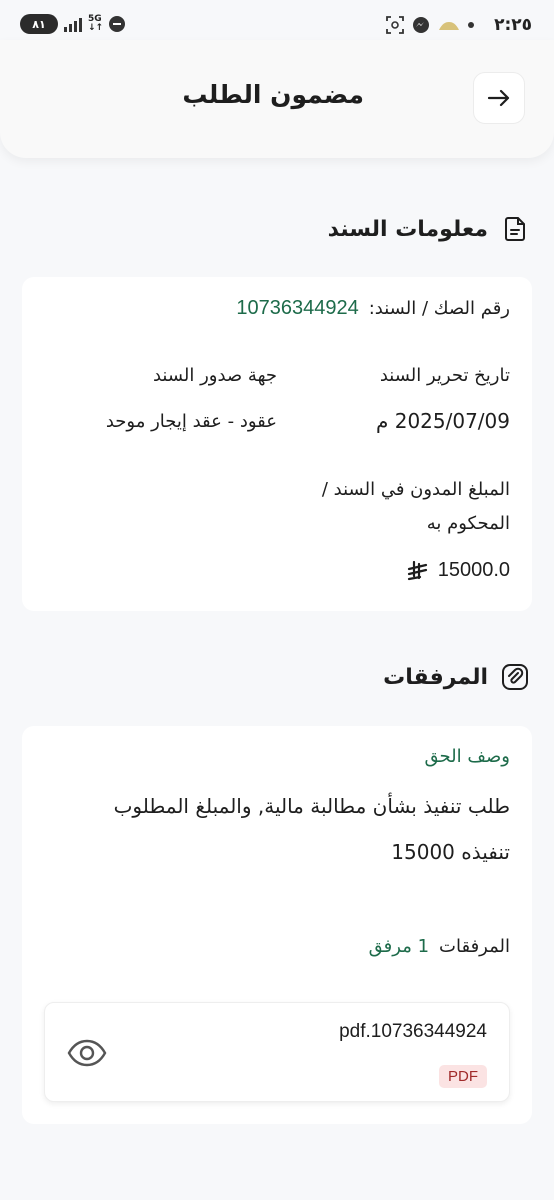 Image resolution: width=554 pixels, height=1200 pixels. Describe the element at coordinates (277, 1052) in the screenshot. I see `attachment-file-card: pdf.10736344924 PDF` at that location.